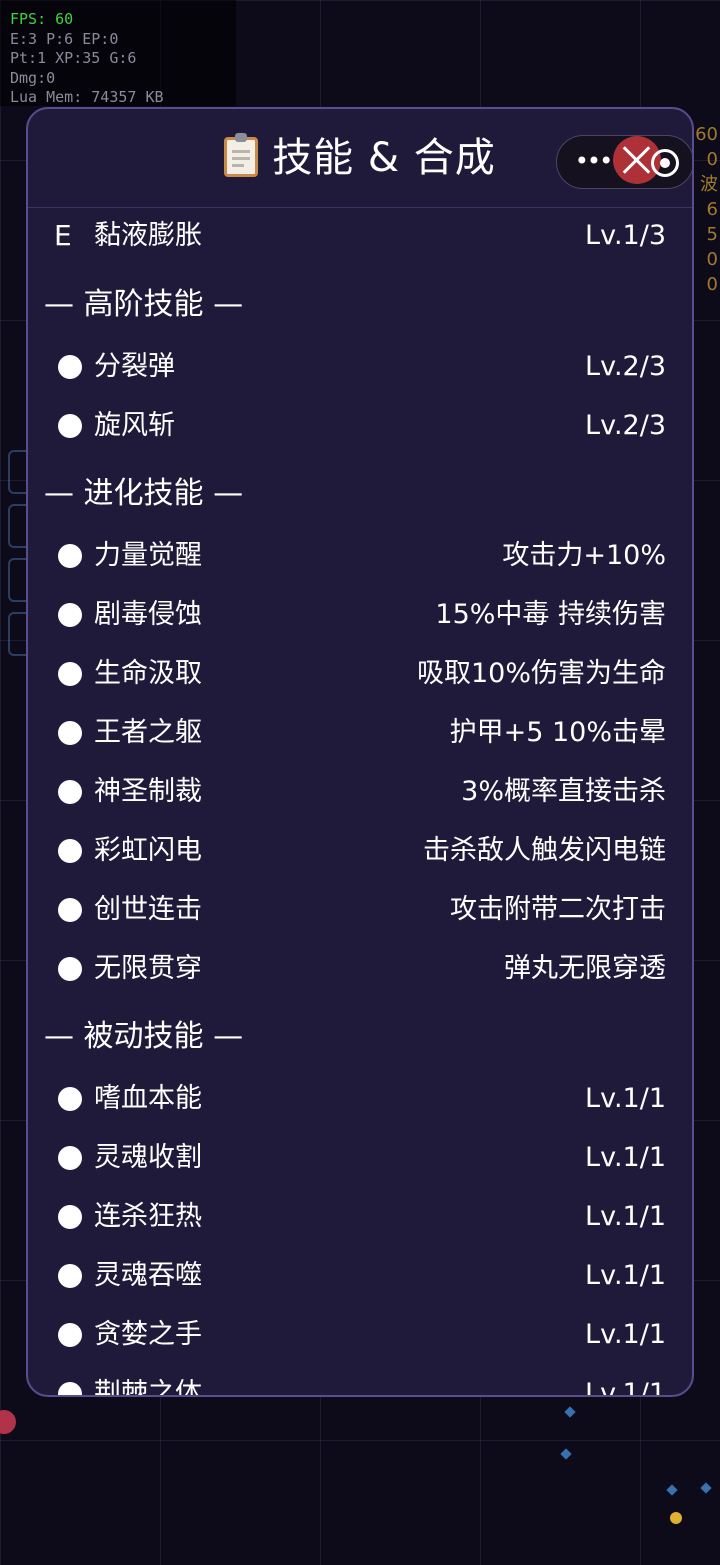  What do you see at coordinates (360, 302) in the screenshot?
I see `section-header-advanced: — 高阶技能 —` at bounding box center [360, 302].